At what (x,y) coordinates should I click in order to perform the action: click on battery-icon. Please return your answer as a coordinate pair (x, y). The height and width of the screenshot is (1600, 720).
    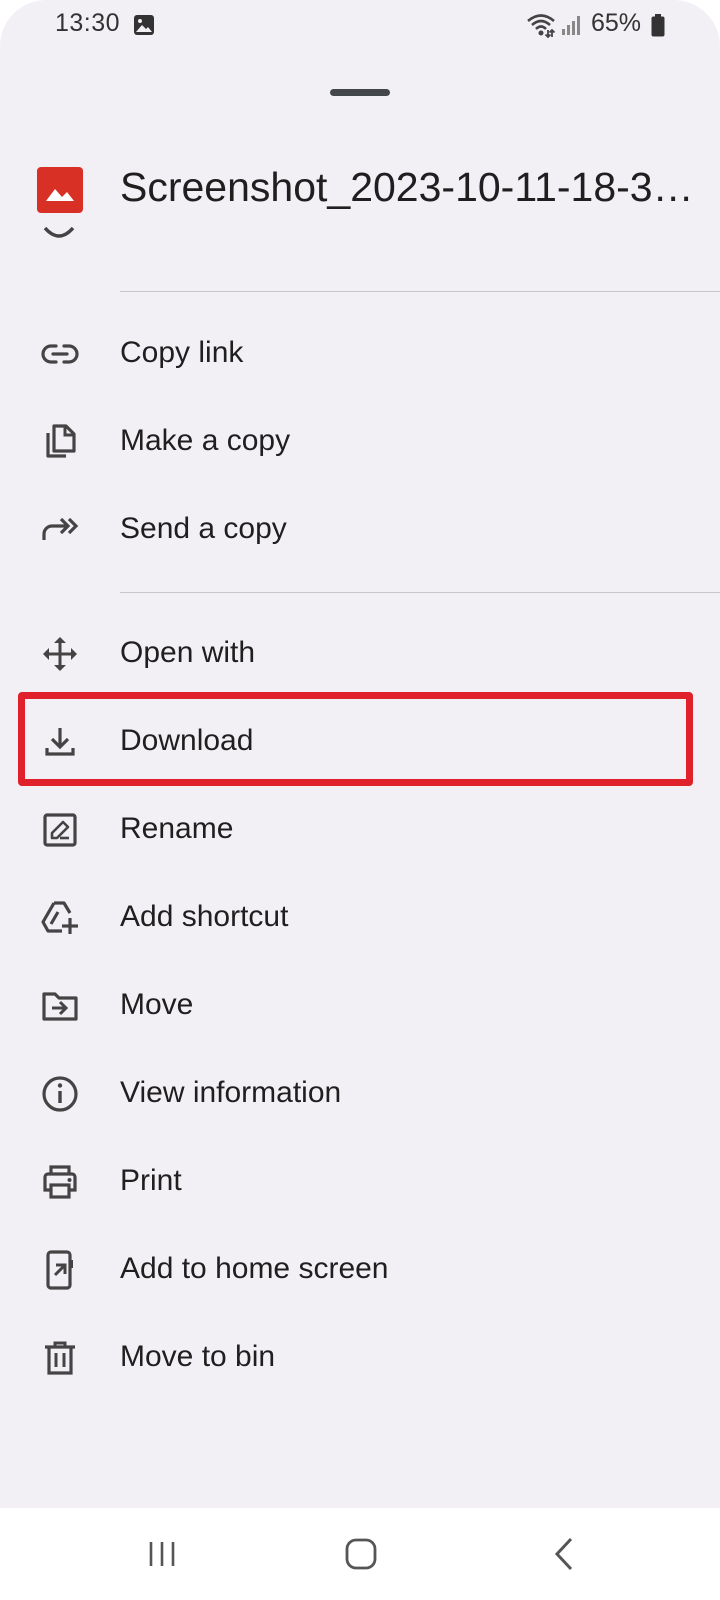
    Looking at the image, I should click on (658, 25).